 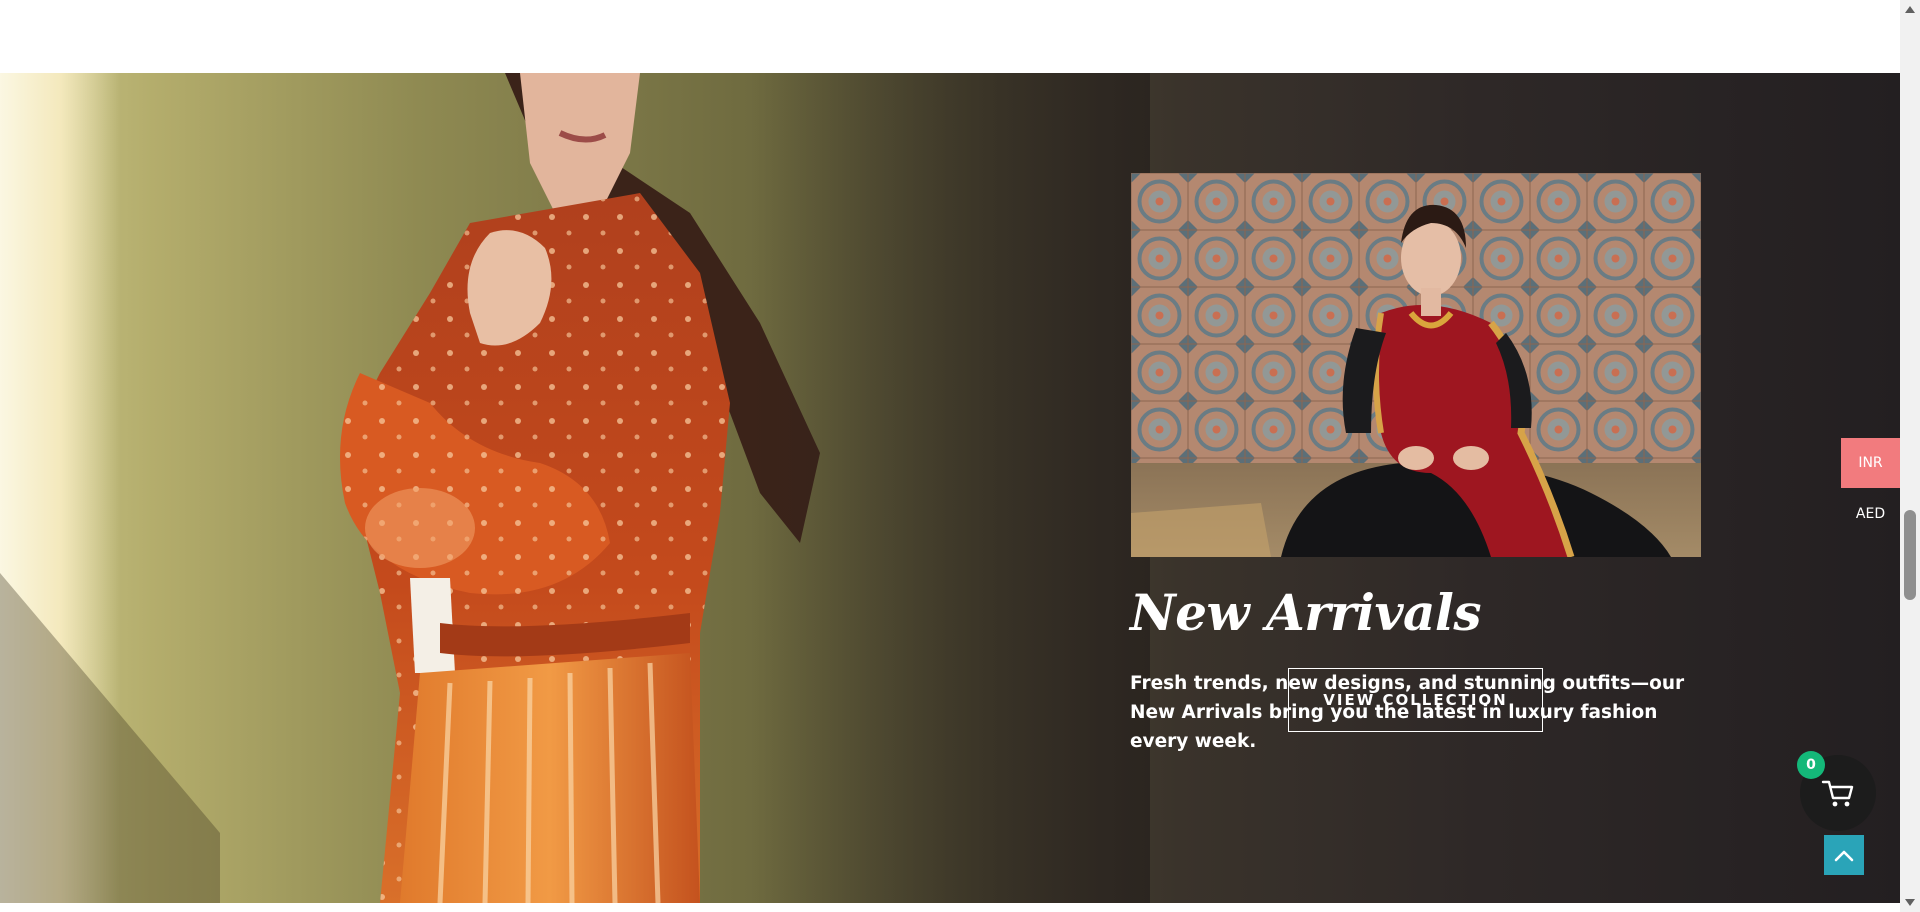 What do you see at coordinates (1306, 612) in the screenshot?
I see `hero-title: New Arrivals` at bounding box center [1306, 612].